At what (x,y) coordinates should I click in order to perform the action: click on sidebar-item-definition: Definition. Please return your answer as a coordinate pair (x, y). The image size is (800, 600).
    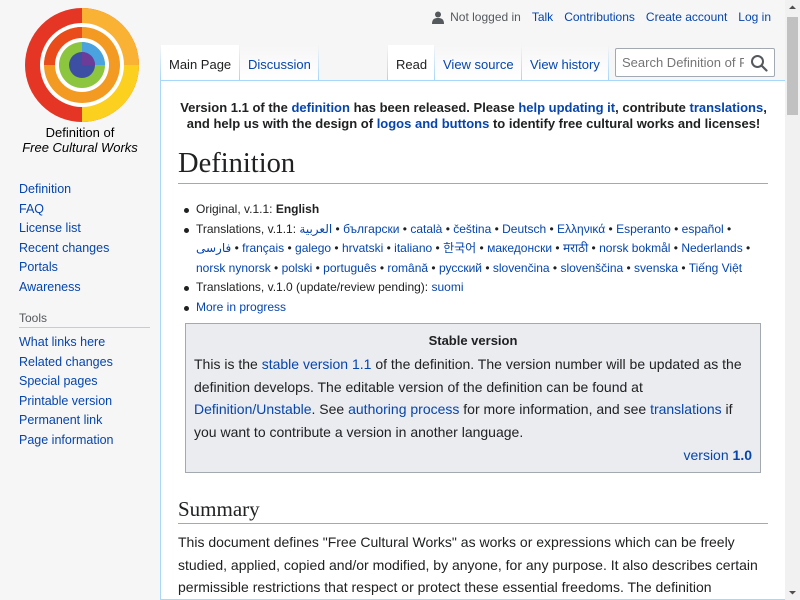
    Looking at the image, I should click on (45, 189).